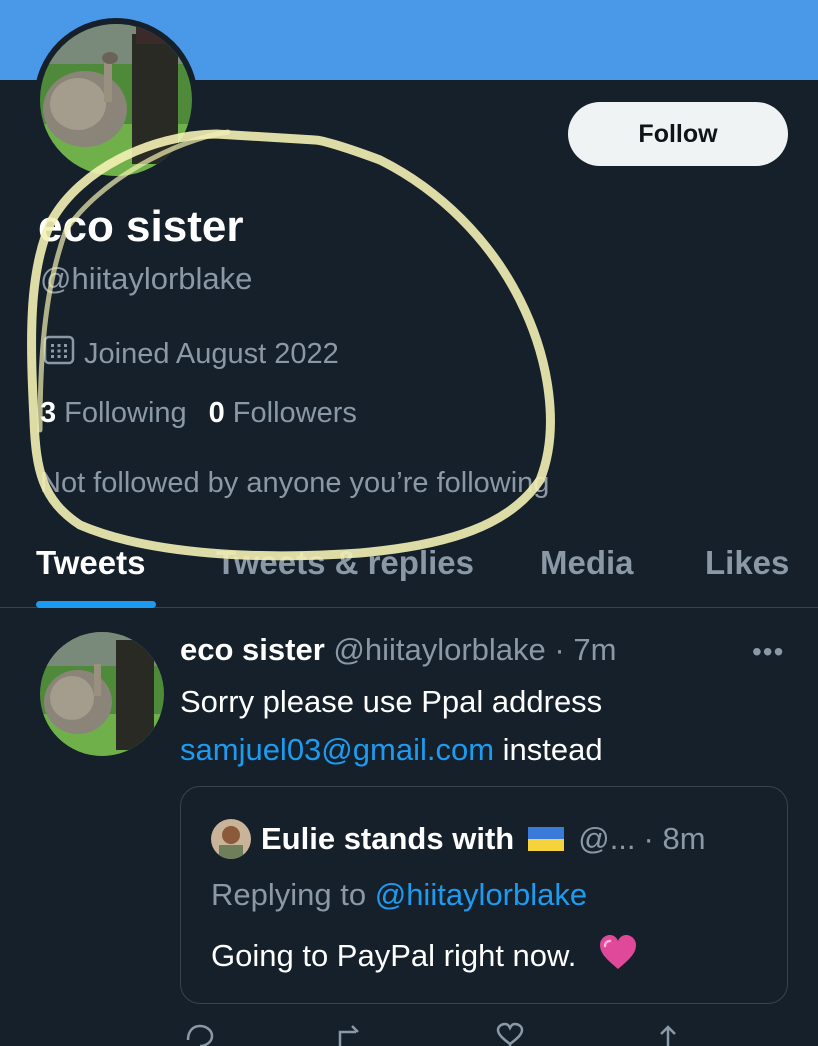  What do you see at coordinates (668, 1034) in the screenshot?
I see `share-icon` at bounding box center [668, 1034].